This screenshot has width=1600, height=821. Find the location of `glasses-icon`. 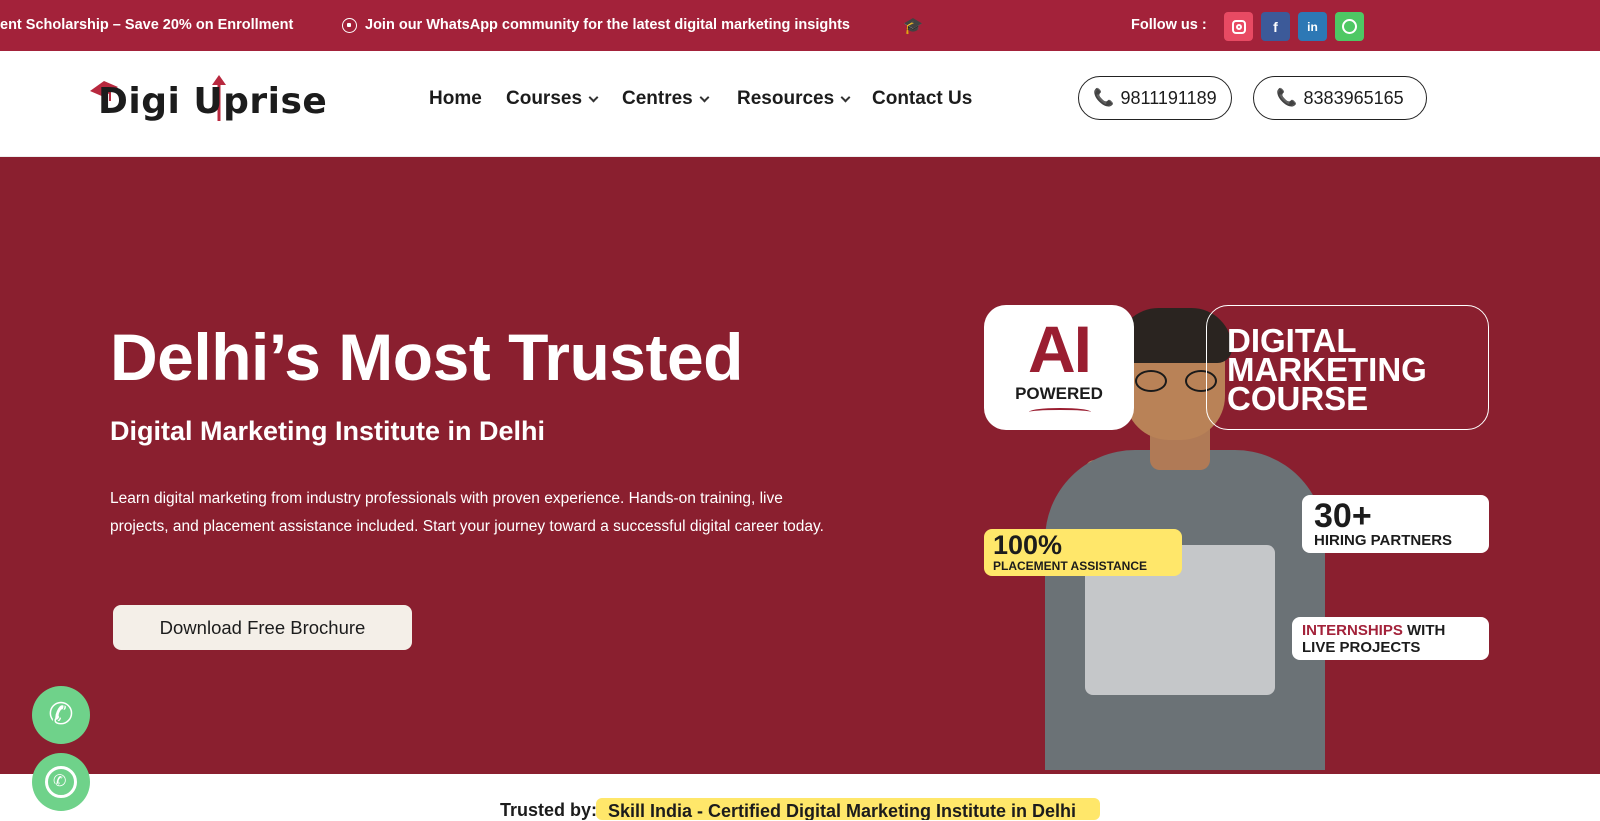

glasses-icon is located at coordinates (1176, 381).